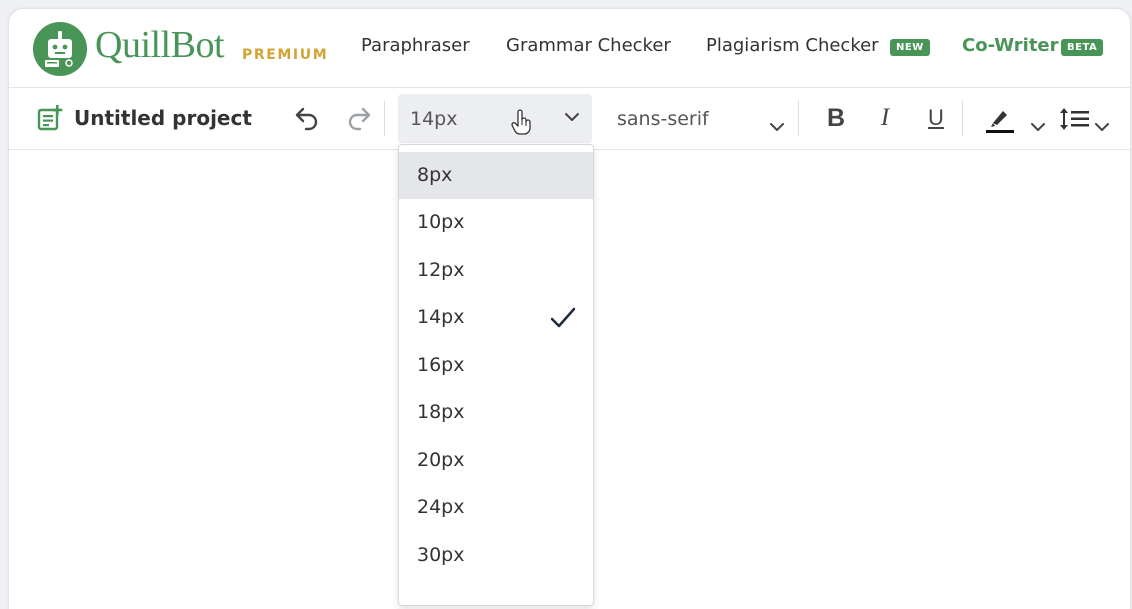 This screenshot has height=609, width=1132. Describe the element at coordinates (792, 45) in the screenshot. I see `nav-plagiarism-checker: Plagiarism Checker` at that location.